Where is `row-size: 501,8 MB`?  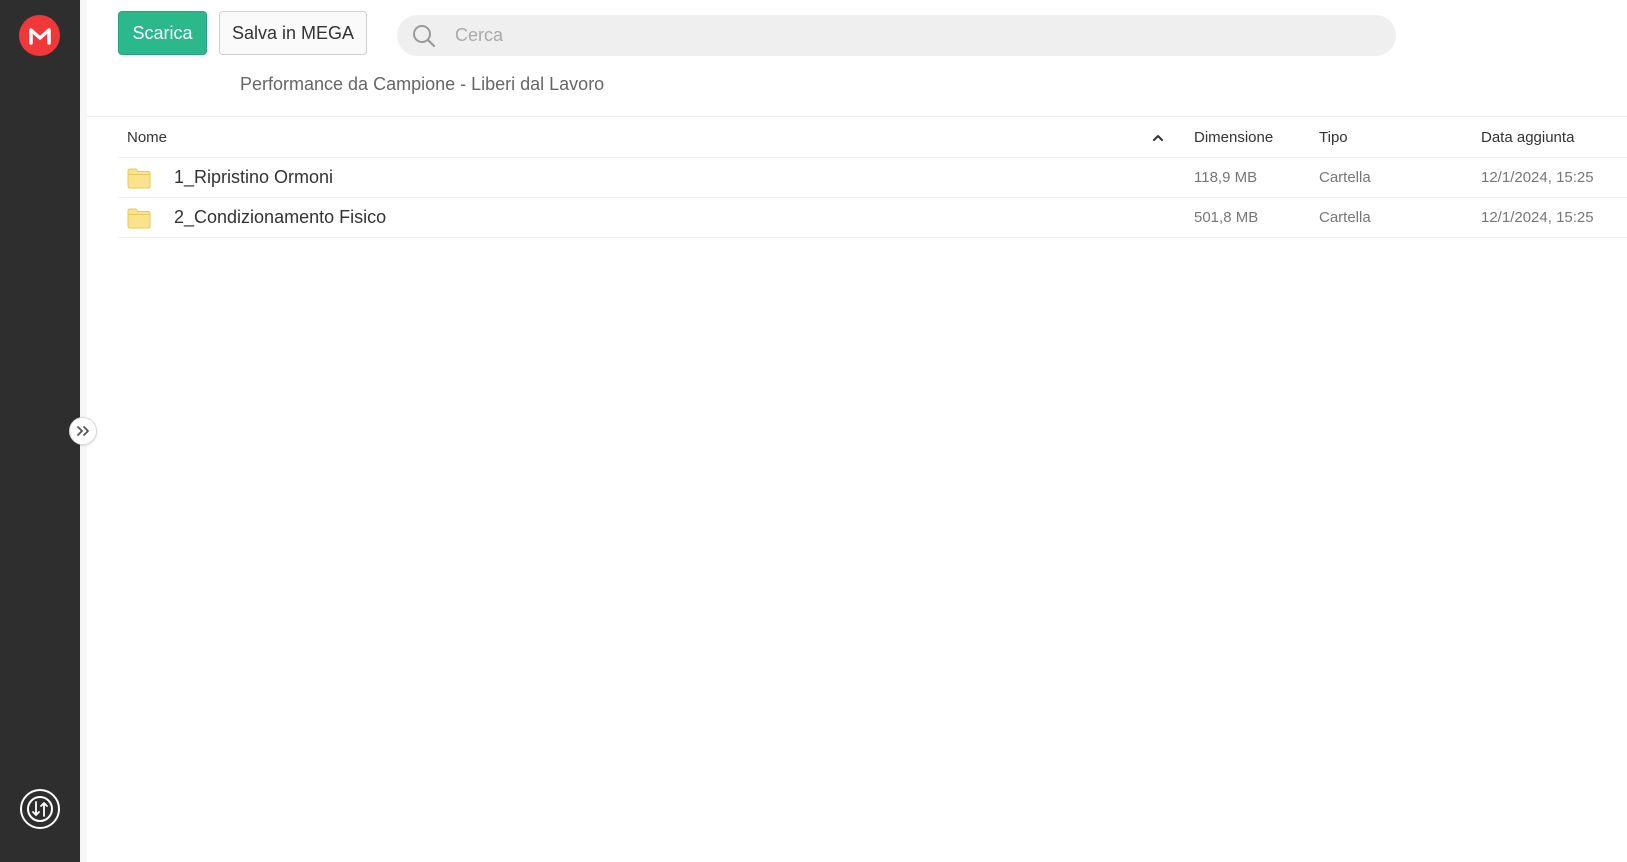 row-size: 501,8 MB is located at coordinates (1226, 217).